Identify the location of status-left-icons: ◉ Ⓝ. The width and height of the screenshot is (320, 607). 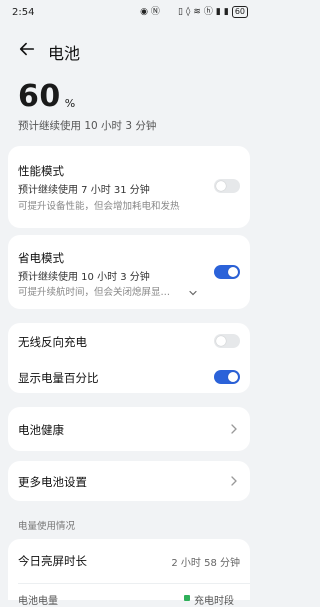
(150, 11).